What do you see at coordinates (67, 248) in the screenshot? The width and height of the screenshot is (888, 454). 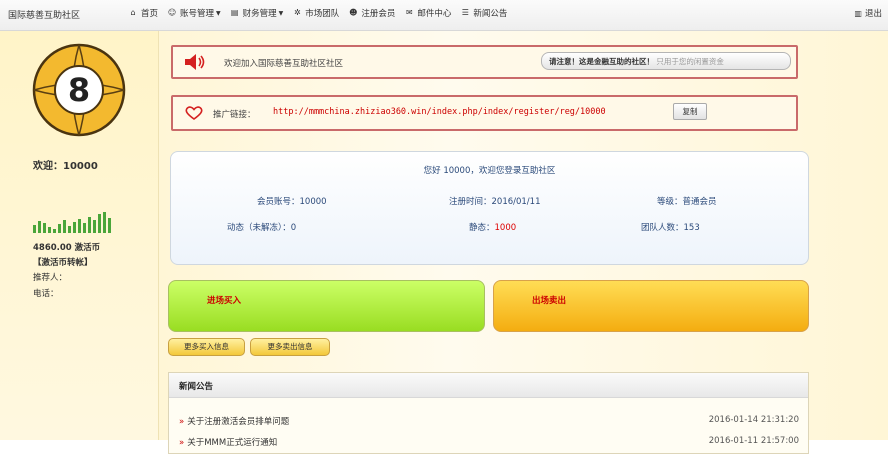 I see `activation-coin-balance: 4860.00 激活币` at bounding box center [67, 248].